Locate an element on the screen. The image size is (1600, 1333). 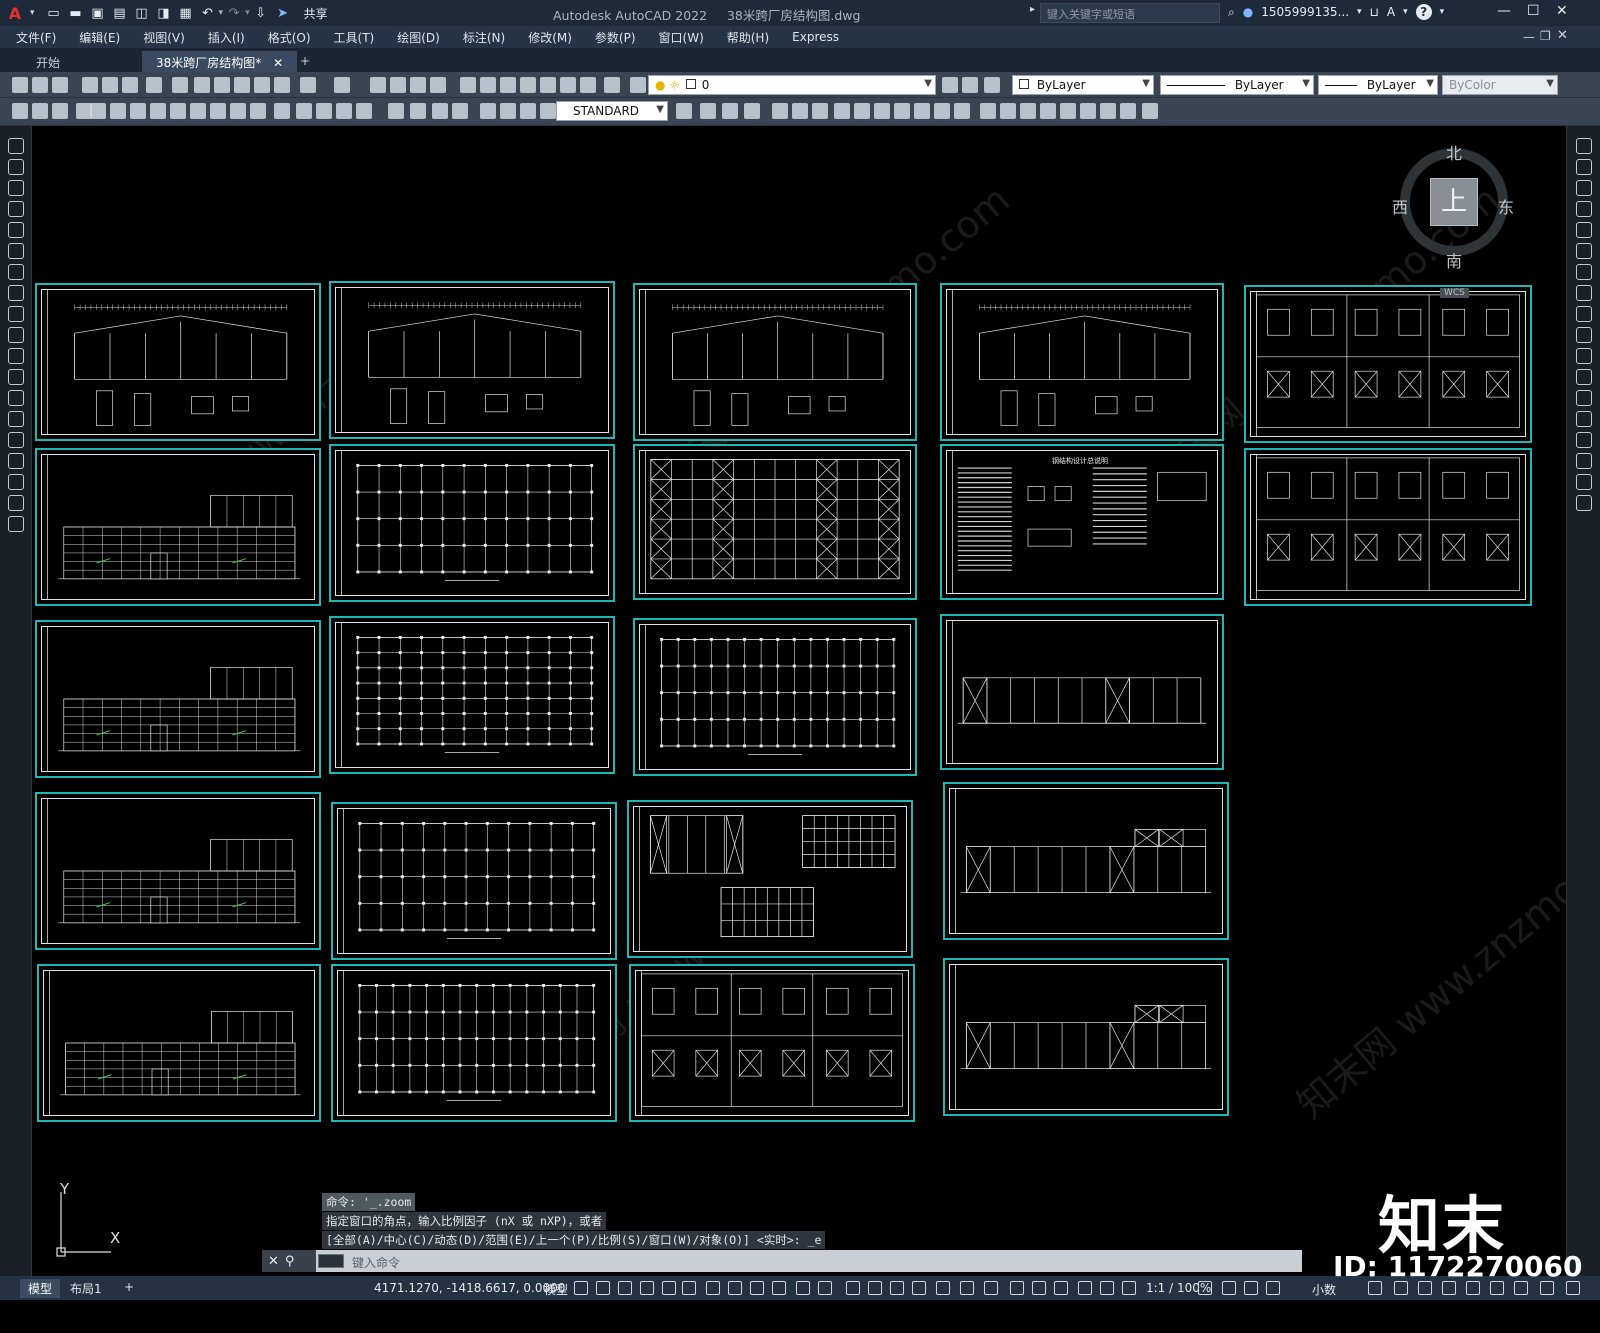
command-input: 键入命令 is located at coordinates (376, 1262).